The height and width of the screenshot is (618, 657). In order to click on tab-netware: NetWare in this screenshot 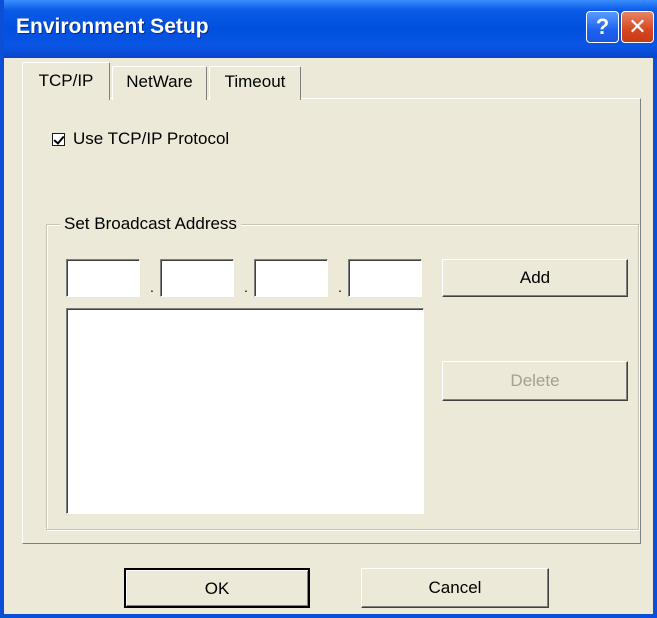, I will do `click(159, 83)`.